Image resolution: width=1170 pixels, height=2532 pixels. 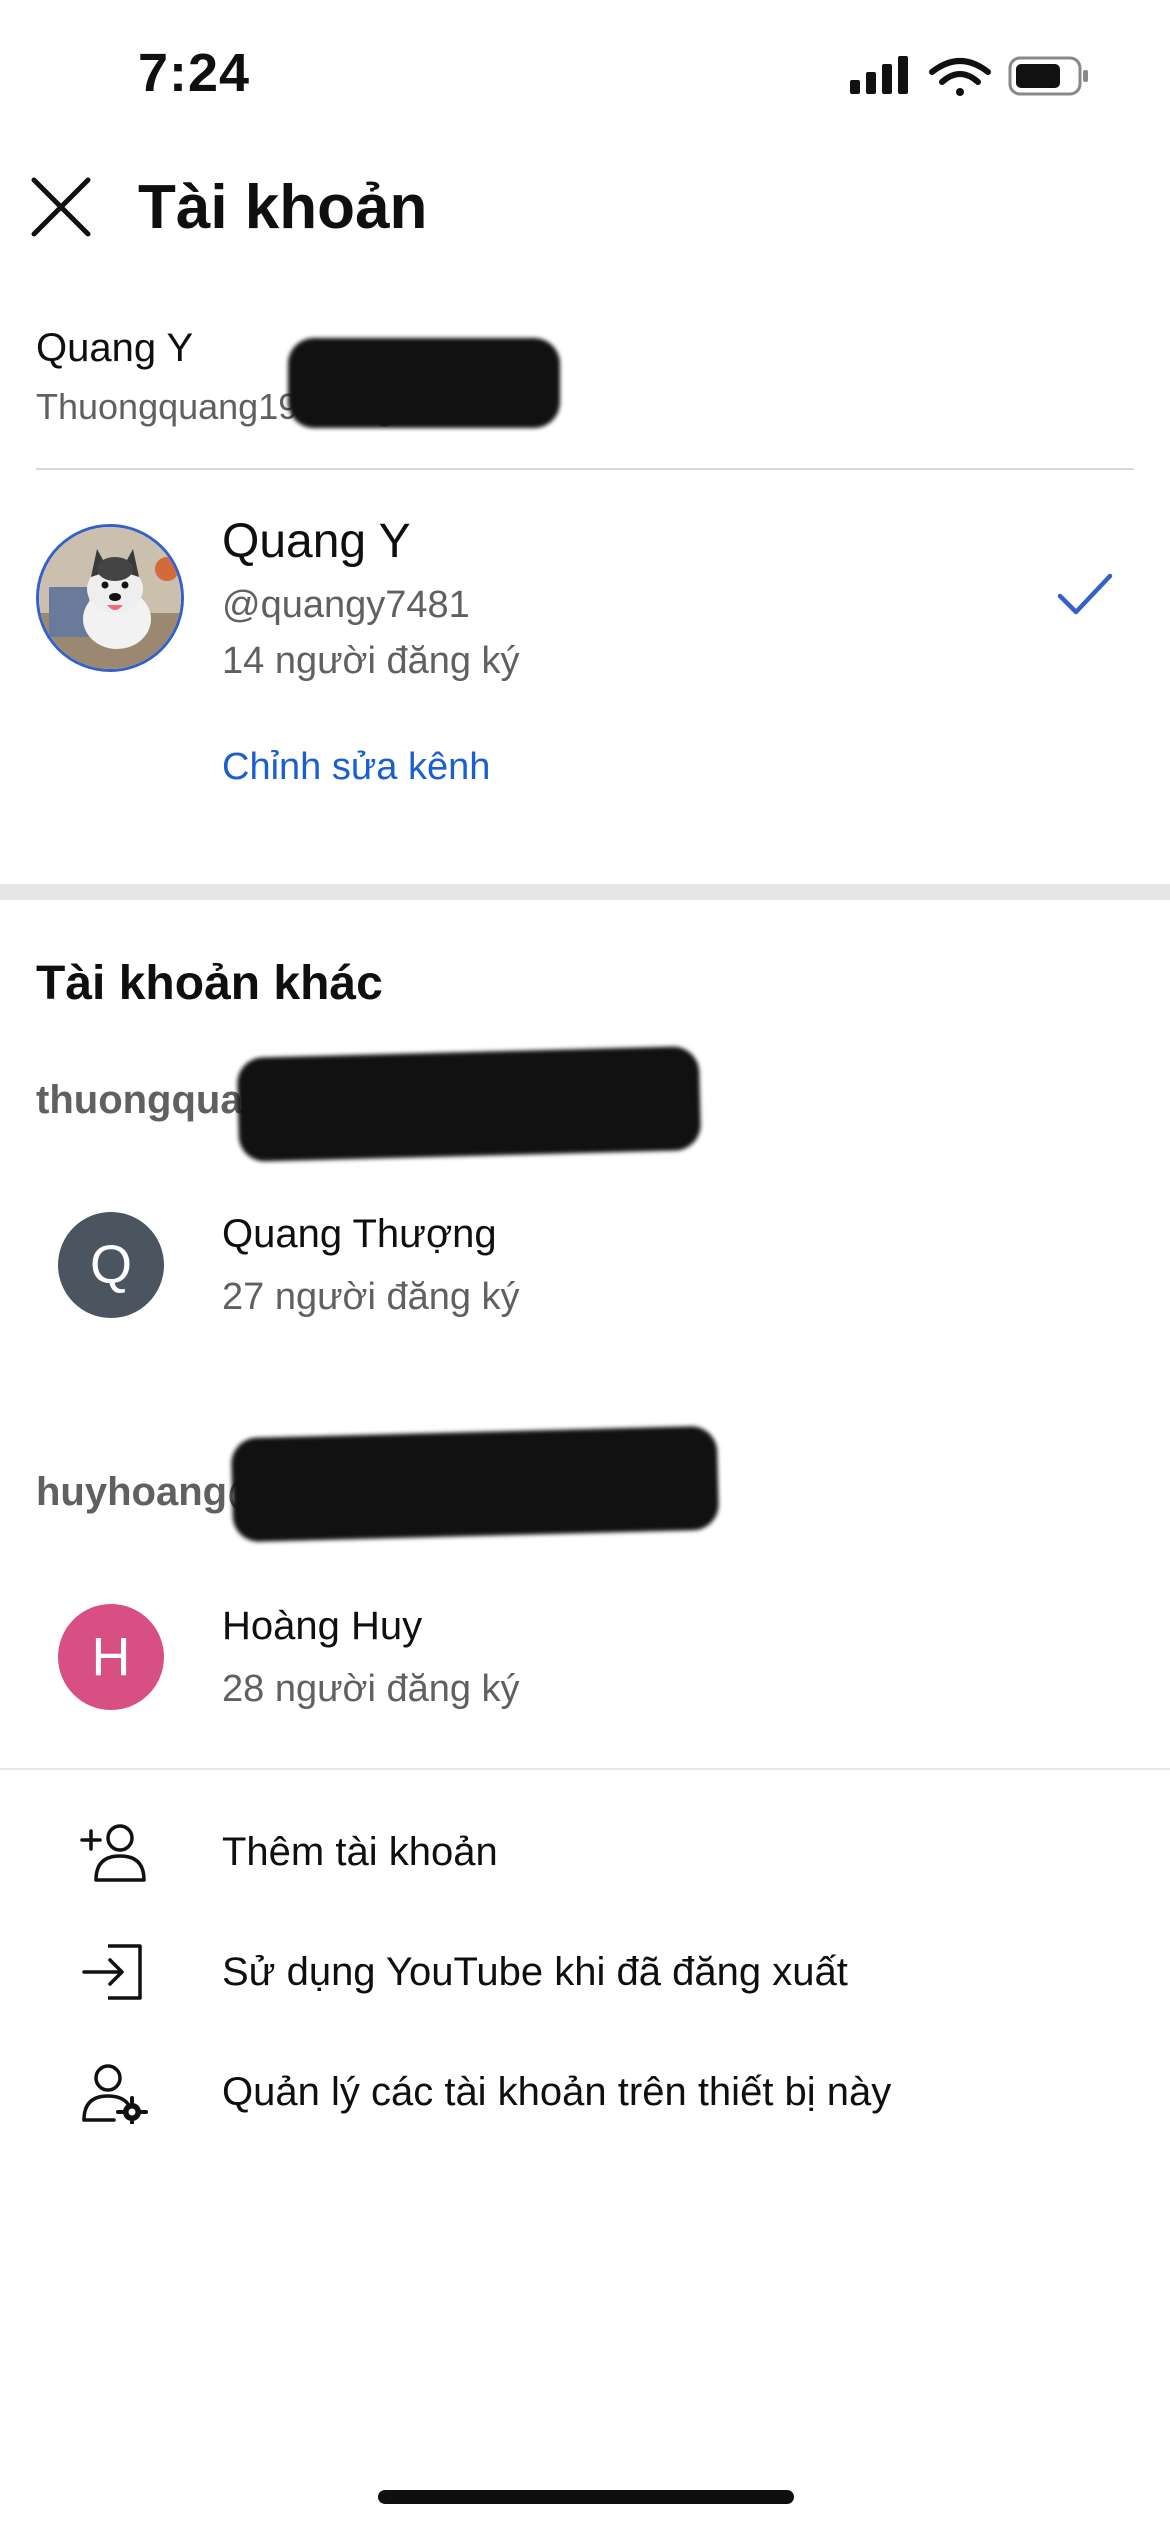 What do you see at coordinates (585, 892) in the screenshot?
I see `section-divider` at bounding box center [585, 892].